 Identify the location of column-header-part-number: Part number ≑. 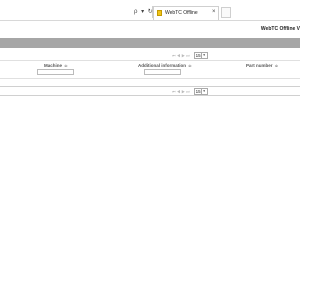
(262, 66).